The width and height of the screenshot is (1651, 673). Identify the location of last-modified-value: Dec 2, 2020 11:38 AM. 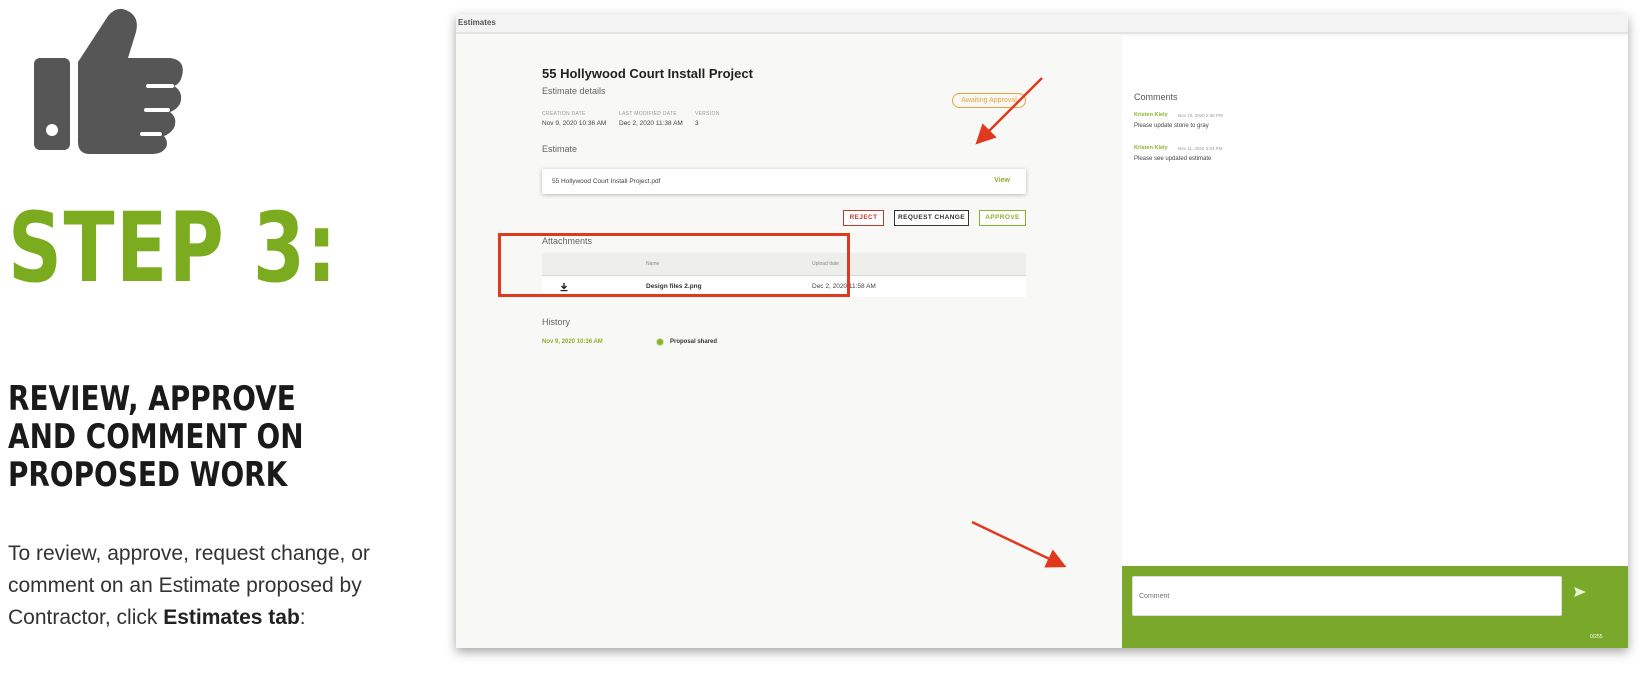
(651, 123).